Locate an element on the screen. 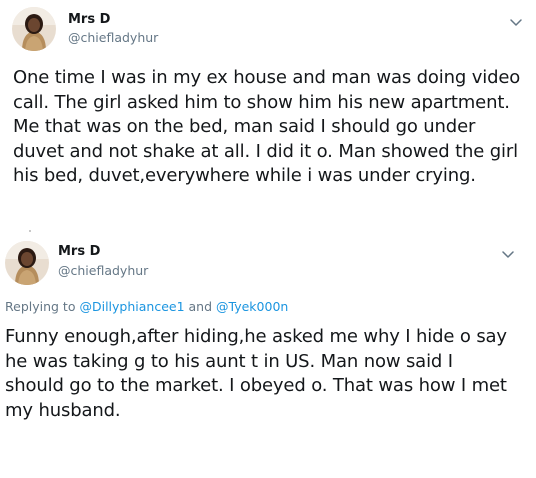  mention-link: @Dillyphiancee1 is located at coordinates (131, 306).